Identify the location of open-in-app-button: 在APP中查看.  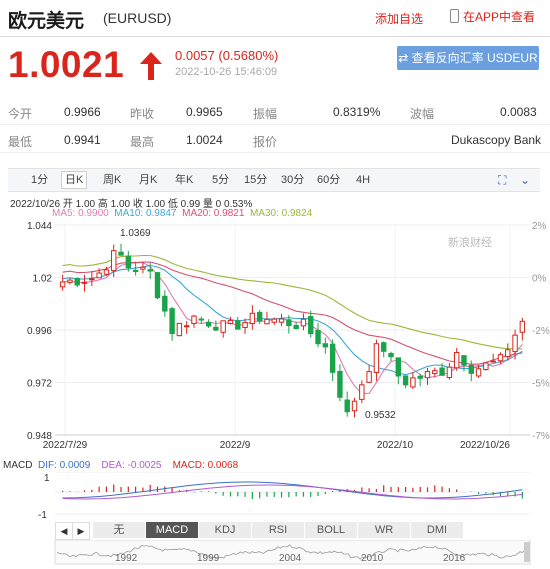
(492, 16).